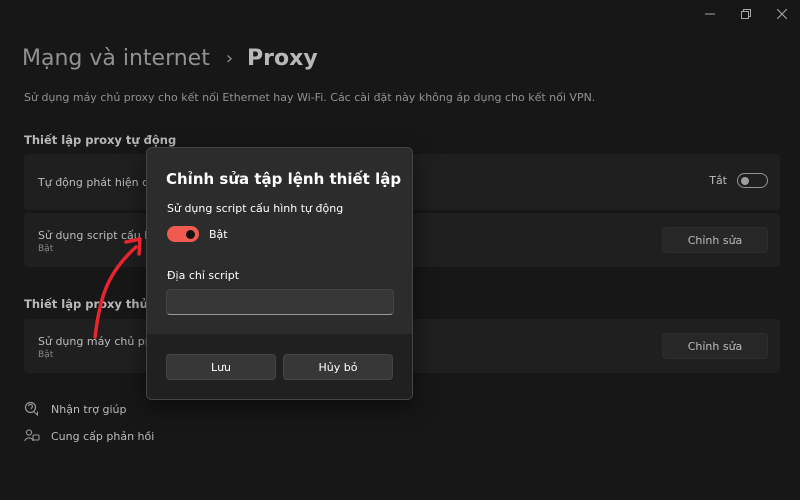 This screenshot has width=800, height=500. What do you see at coordinates (190, 234) in the screenshot?
I see `toggle-knob` at bounding box center [190, 234].